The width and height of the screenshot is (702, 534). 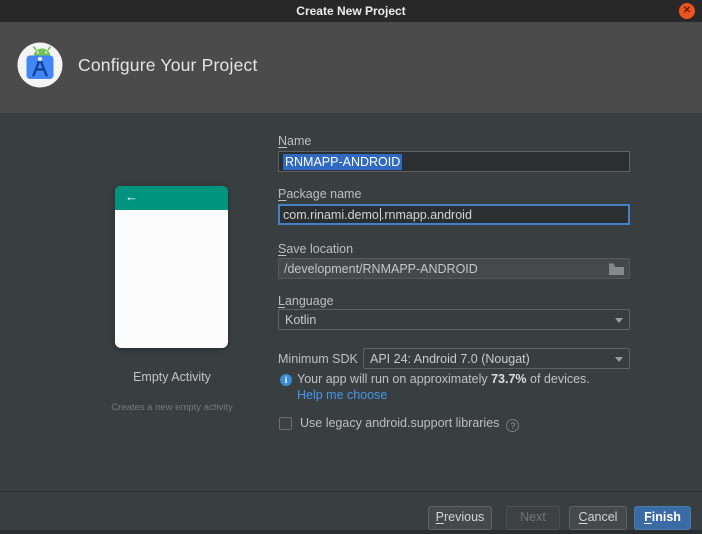 I want to click on legacy-support-checkbox-label: Use legacy android.support libraries?, so click(x=410, y=424).